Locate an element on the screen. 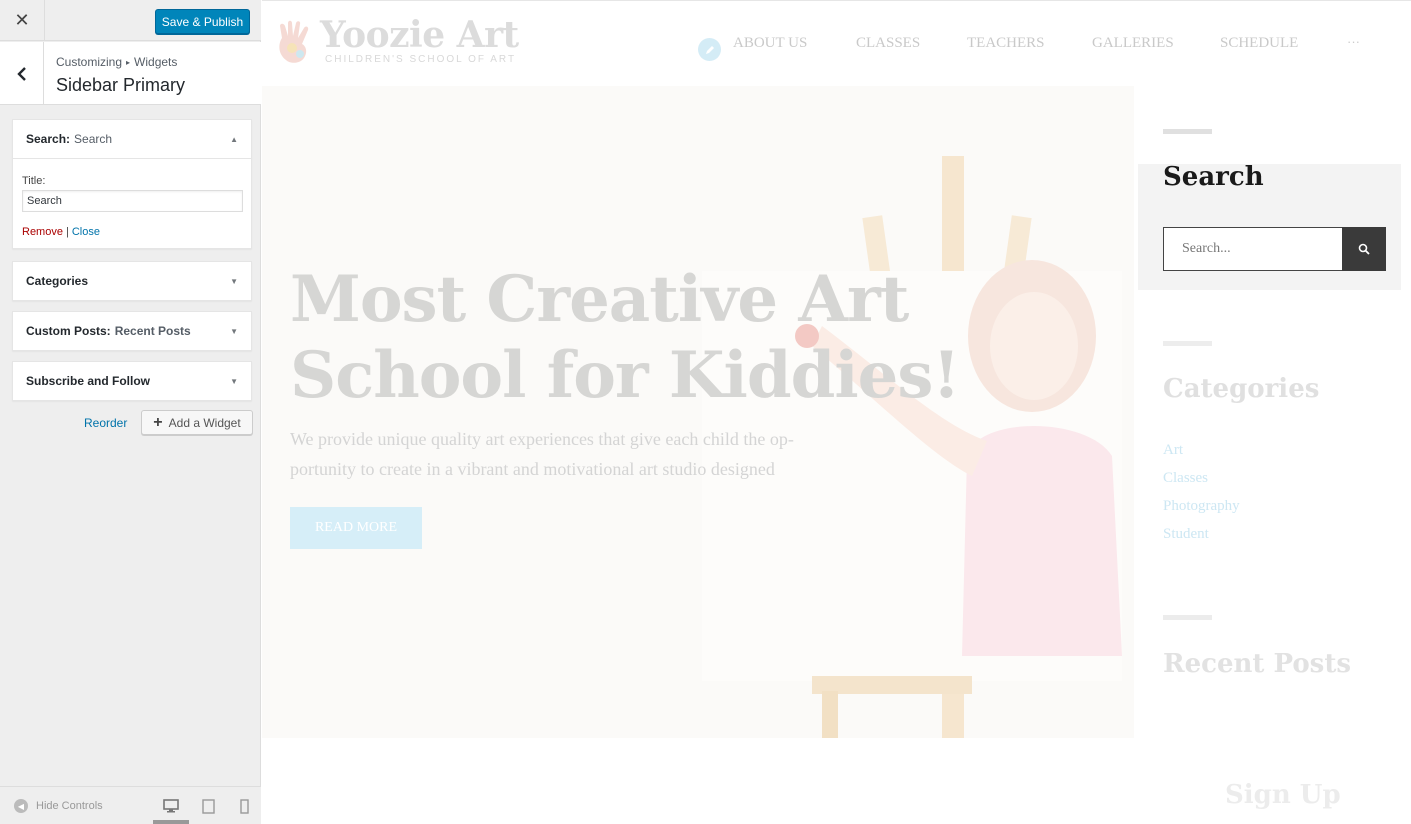  read-more-button: READ MORE is located at coordinates (356, 528).